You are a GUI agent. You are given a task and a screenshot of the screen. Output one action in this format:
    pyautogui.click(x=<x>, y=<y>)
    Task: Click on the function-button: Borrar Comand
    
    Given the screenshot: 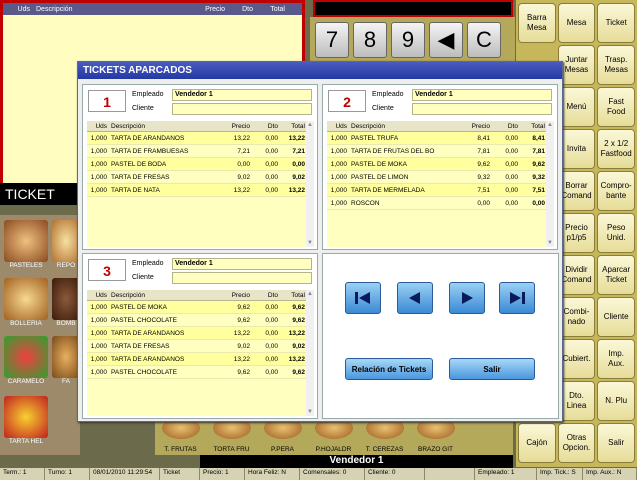 What is the action you would take?
    pyautogui.click(x=576, y=191)
    